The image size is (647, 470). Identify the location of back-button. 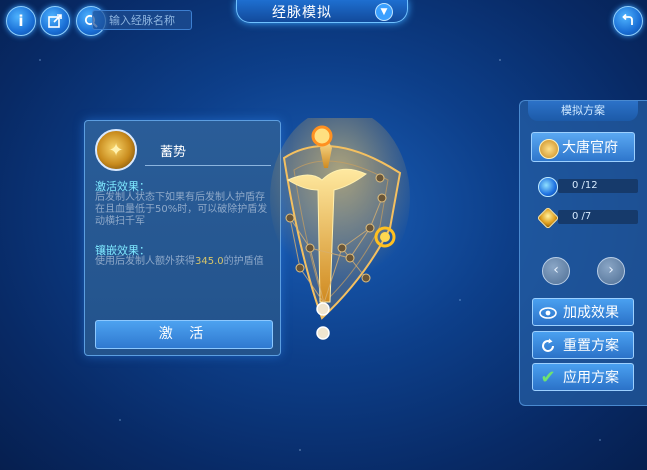
(628, 21).